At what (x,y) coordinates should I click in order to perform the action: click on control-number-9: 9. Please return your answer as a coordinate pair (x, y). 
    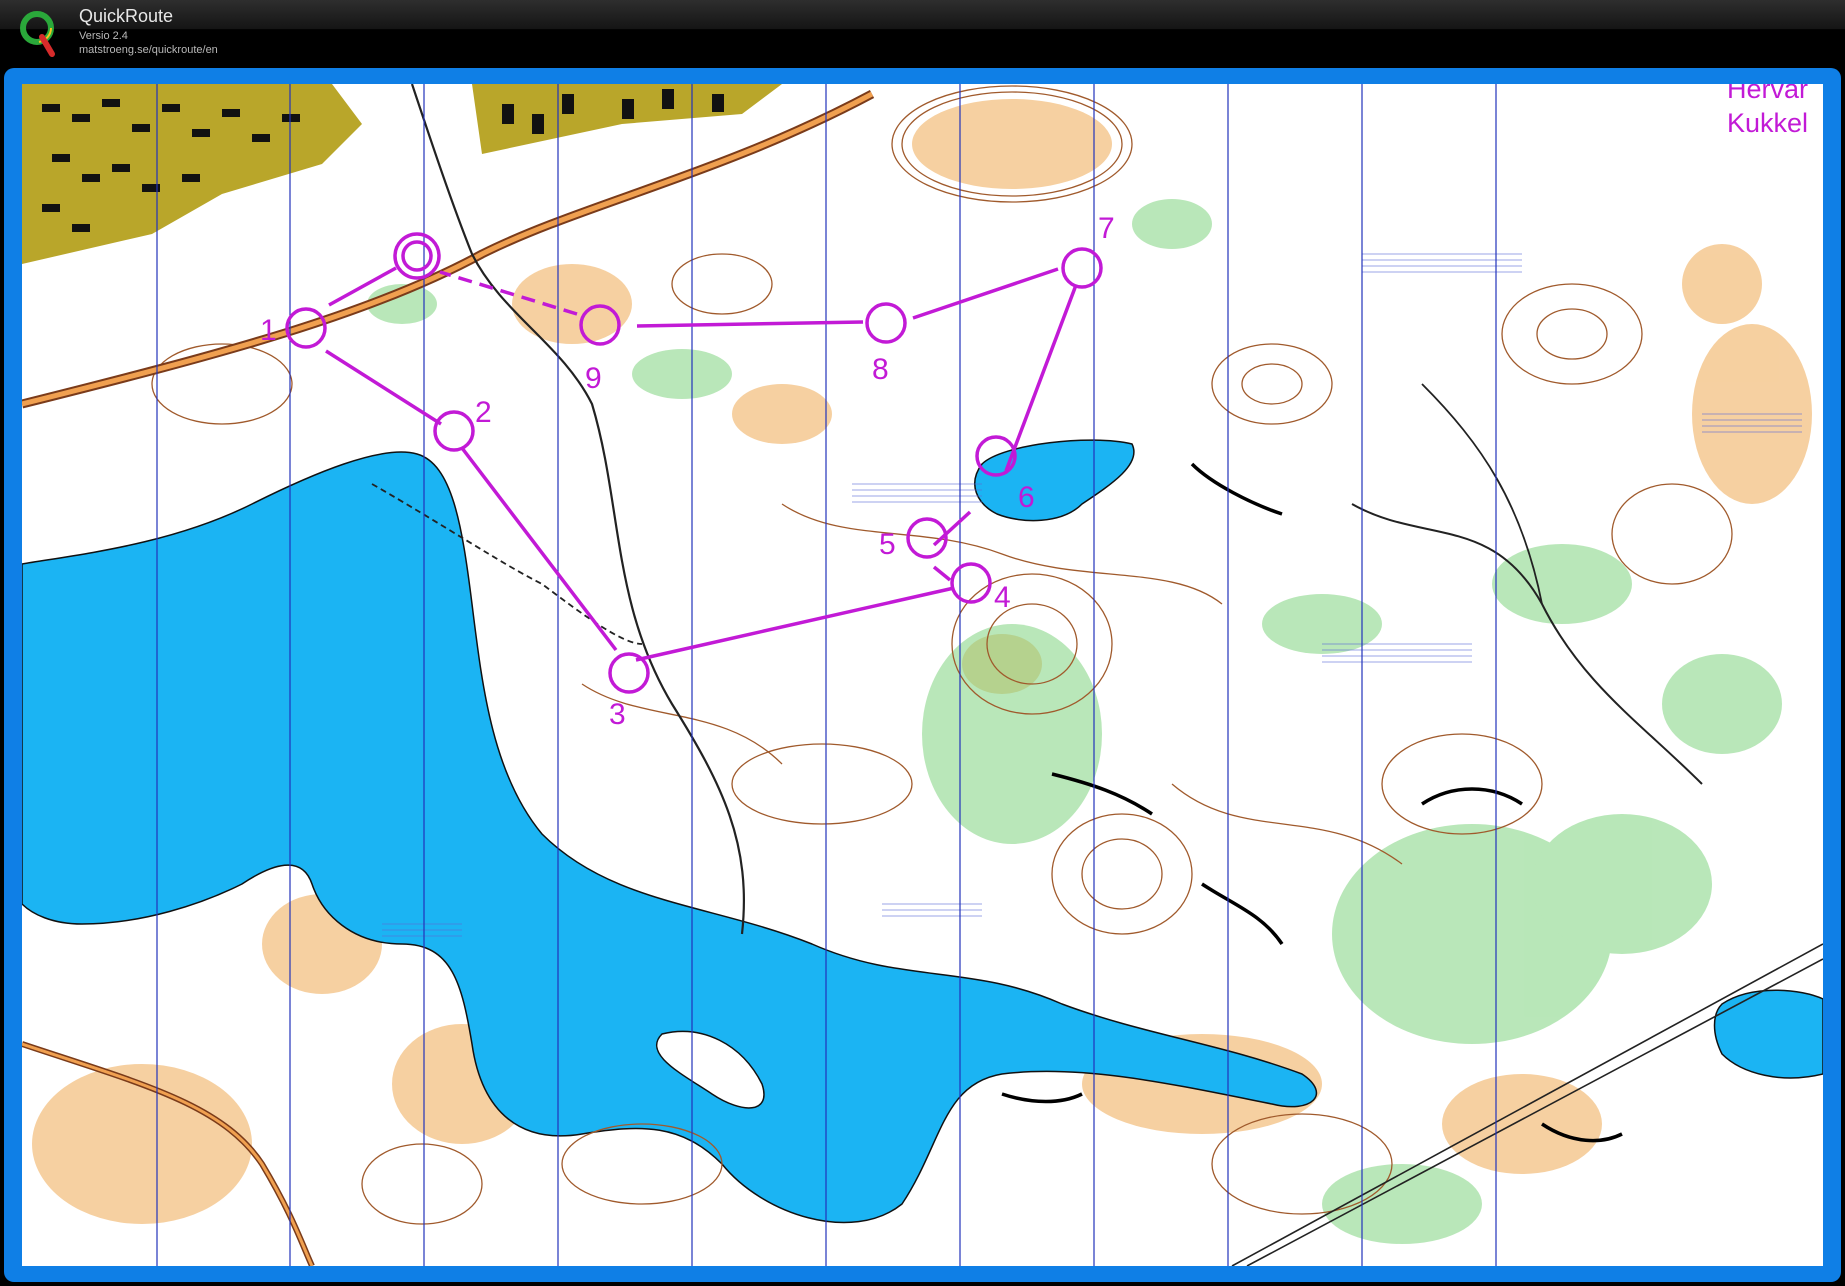
    Looking at the image, I should click on (593, 378).